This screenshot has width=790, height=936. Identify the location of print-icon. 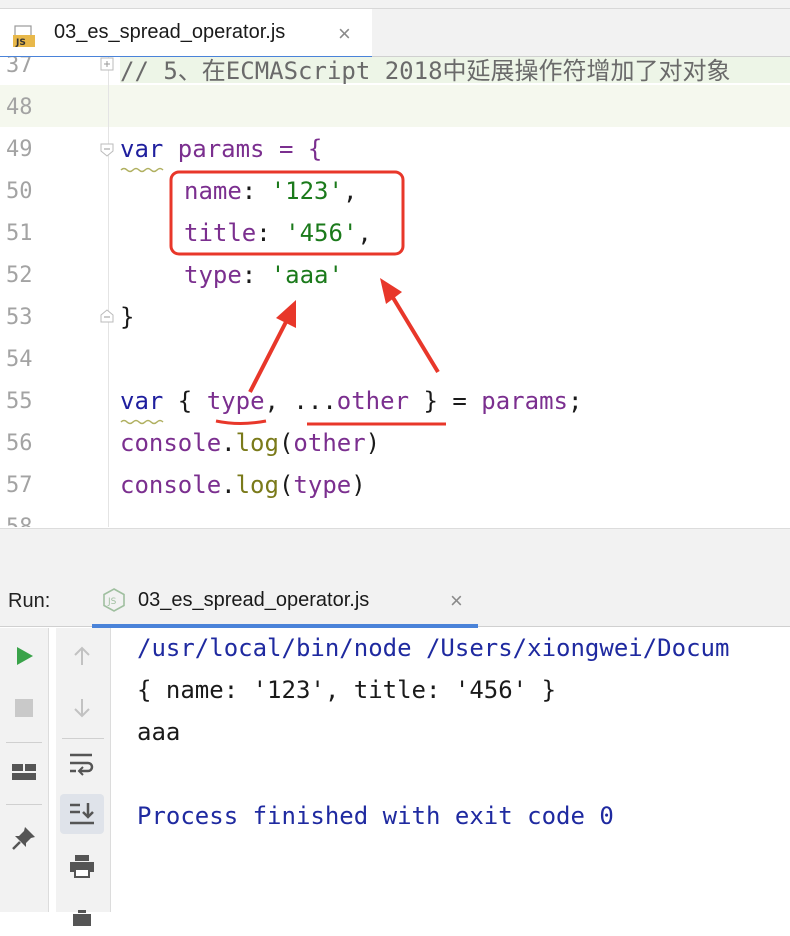
(82, 866).